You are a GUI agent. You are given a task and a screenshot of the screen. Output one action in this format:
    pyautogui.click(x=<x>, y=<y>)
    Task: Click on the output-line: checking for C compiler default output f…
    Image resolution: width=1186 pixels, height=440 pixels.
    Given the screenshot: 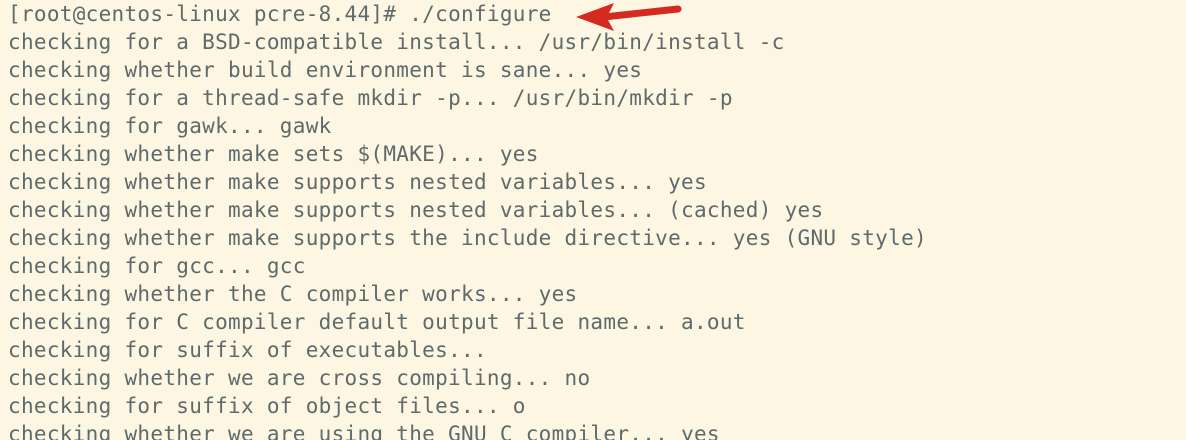 What is the action you would take?
    pyautogui.click(x=377, y=322)
    